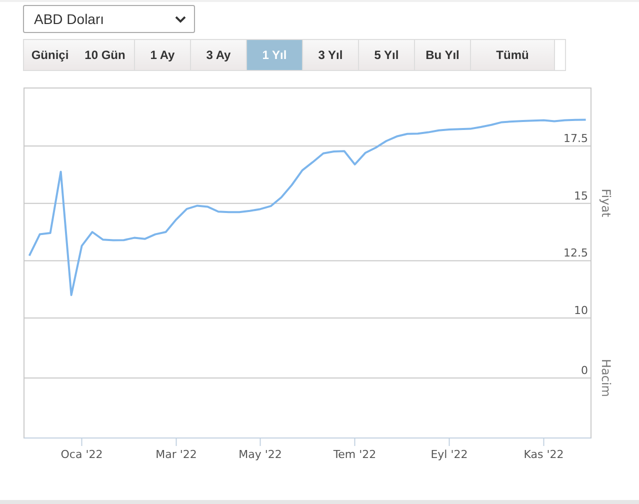  Describe the element at coordinates (513, 55) in the screenshot. I see `range-tab: Tümü` at that location.